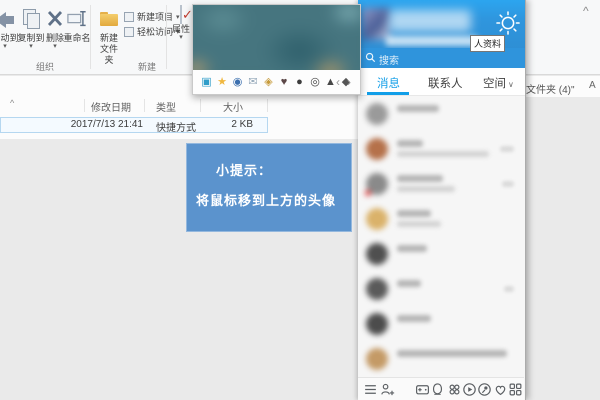 The image size is (600, 400). I want to click on profile-photo-blurred, so click(276, 37).